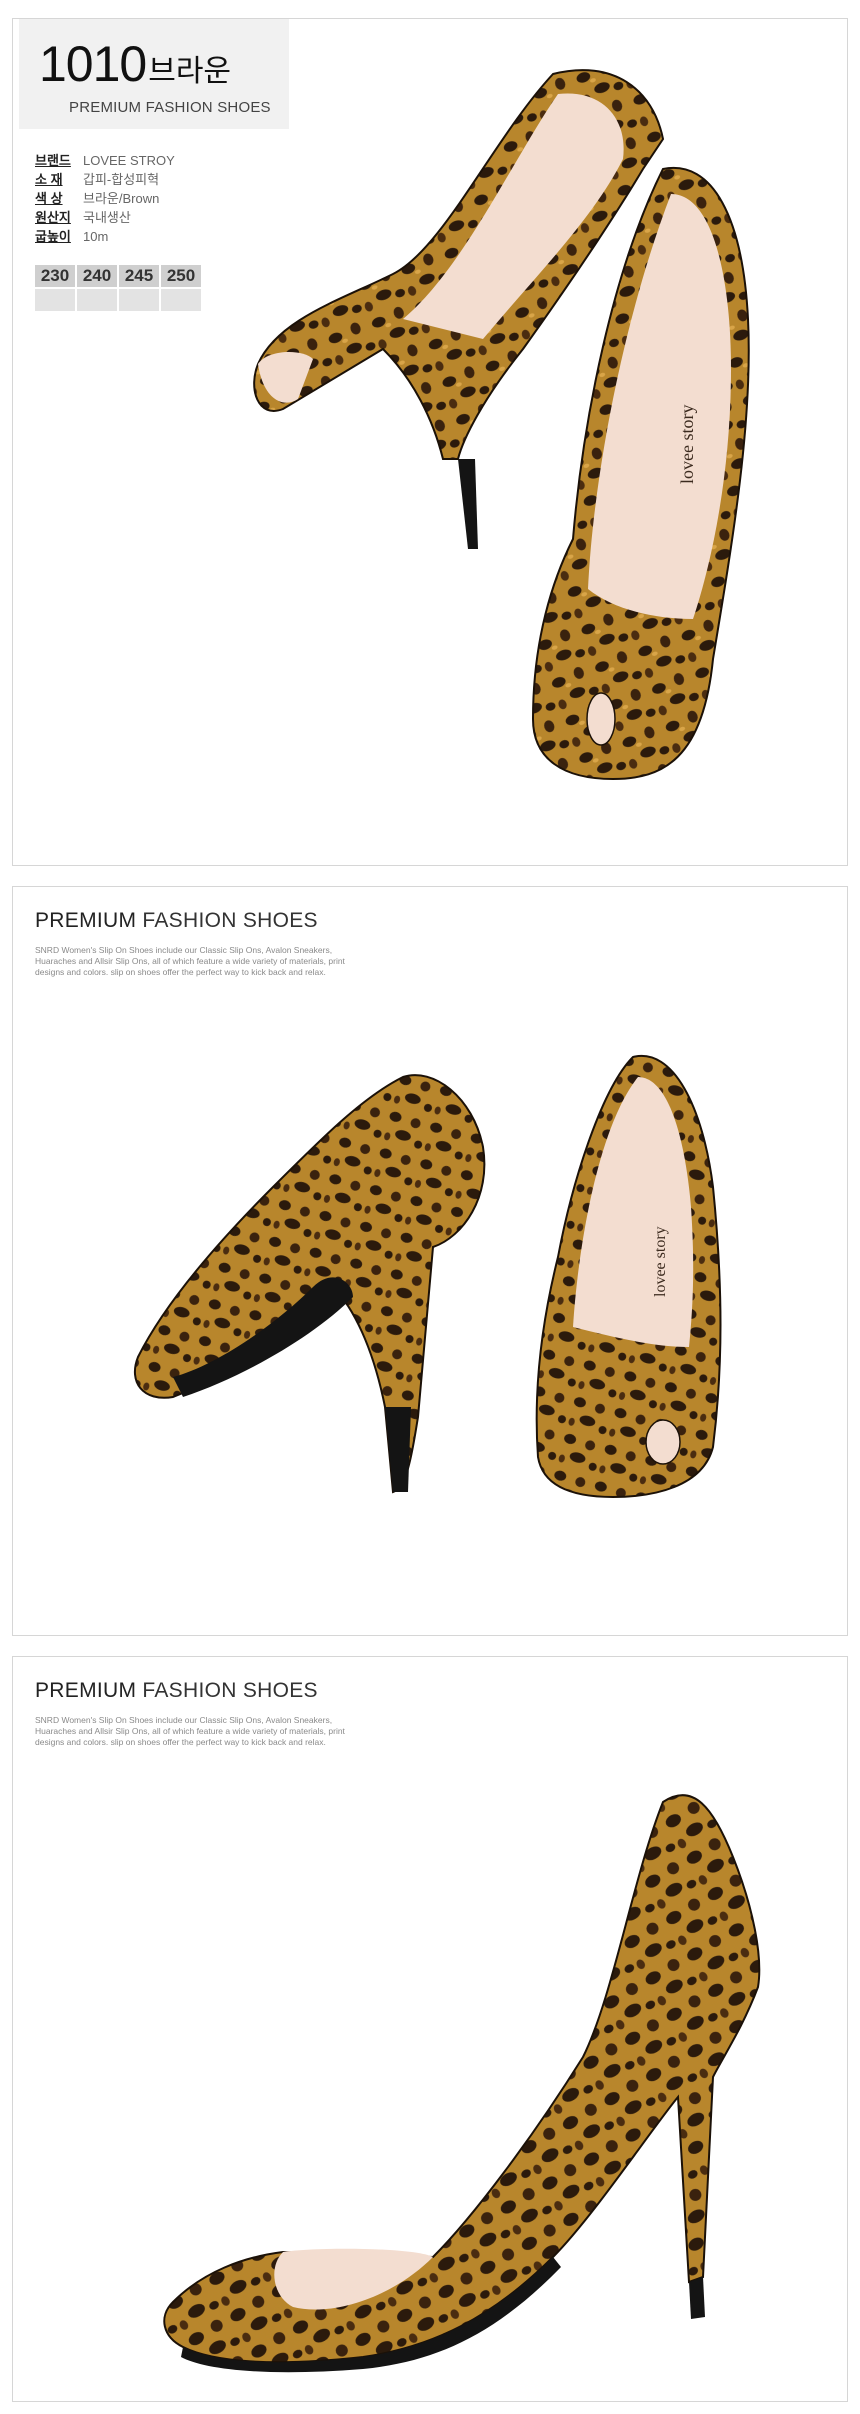 The width and height of the screenshot is (860, 2414). What do you see at coordinates (427, 1276) in the screenshot?
I see `shoe-back-front-photo: lovee story` at bounding box center [427, 1276].